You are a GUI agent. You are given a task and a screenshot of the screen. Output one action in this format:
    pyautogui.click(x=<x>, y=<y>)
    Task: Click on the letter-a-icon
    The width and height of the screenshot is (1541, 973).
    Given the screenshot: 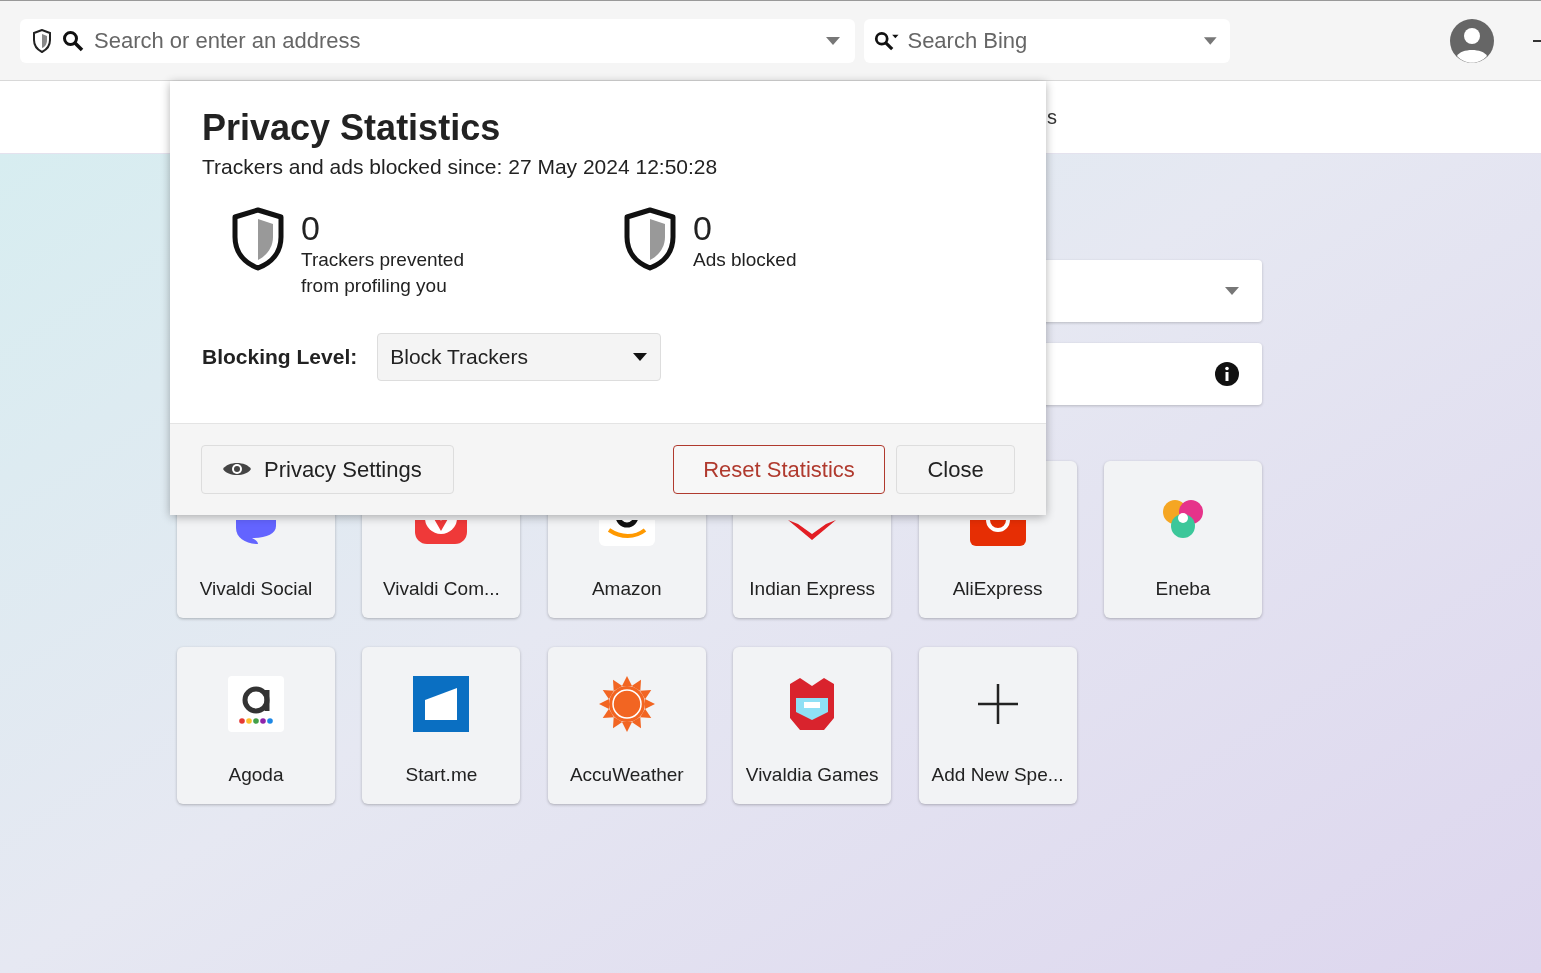 What is the action you would take?
    pyautogui.click(x=256, y=704)
    